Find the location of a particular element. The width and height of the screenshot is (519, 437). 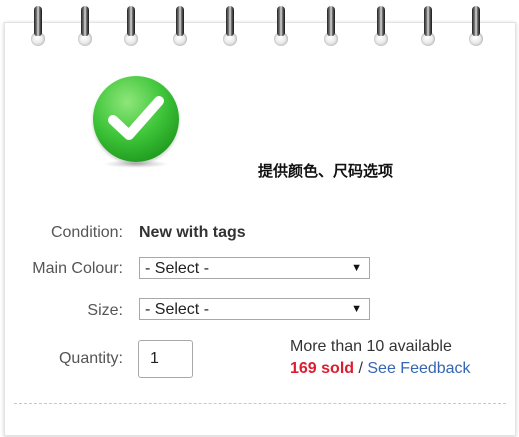

check-circle-icon is located at coordinates (136, 119).